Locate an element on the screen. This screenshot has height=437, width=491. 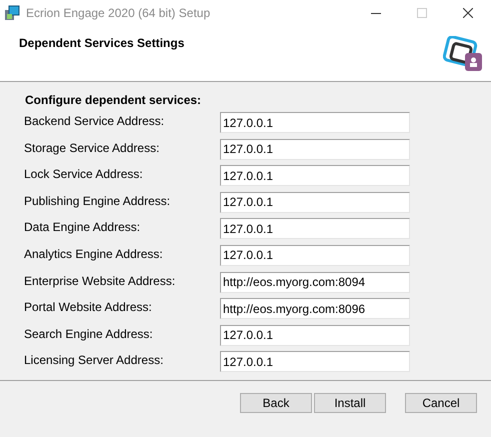
section-heading: Configure dependent services: is located at coordinates (113, 99).